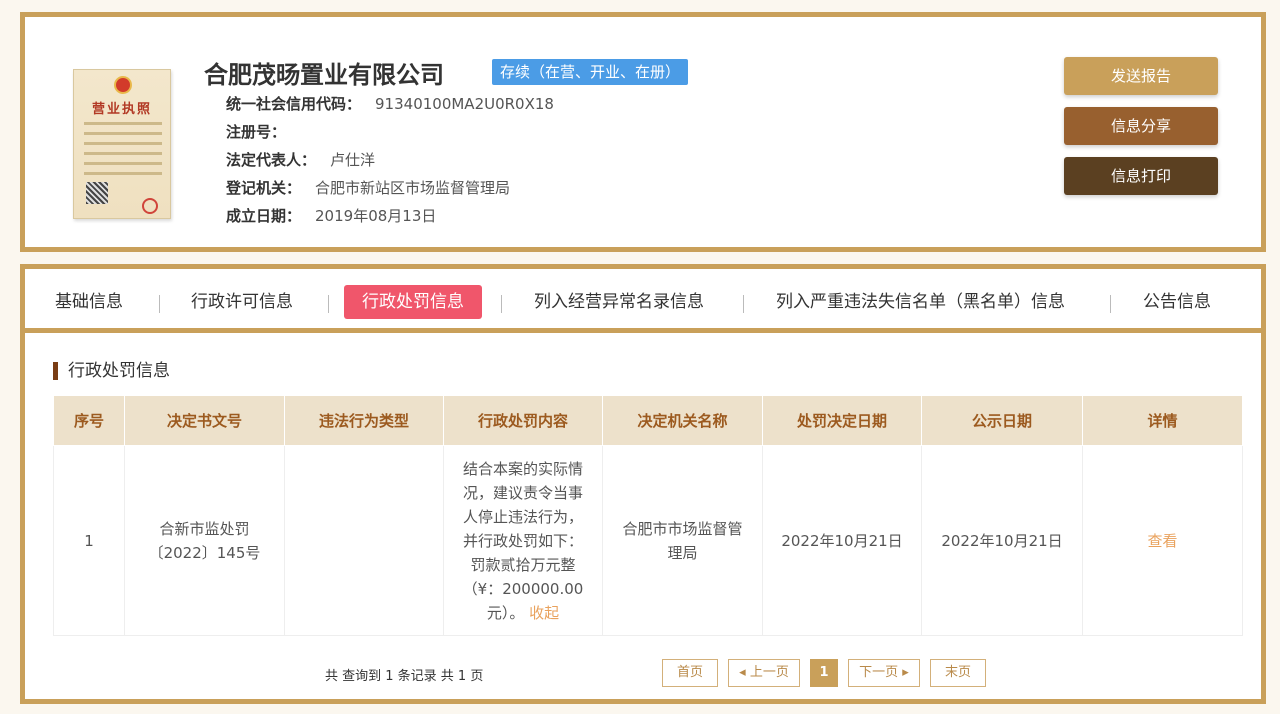 This screenshot has height=714, width=1280. I want to click on business-license-image: 营业执照, so click(122, 144).